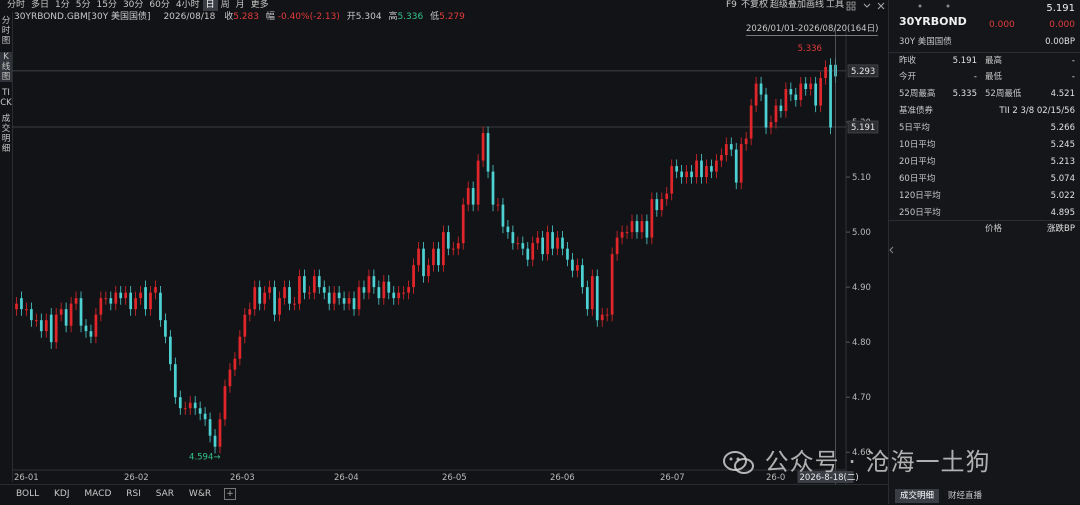  What do you see at coordinates (835, 5) in the screenshot?
I see `tools-button: 工具` at bounding box center [835, 5].